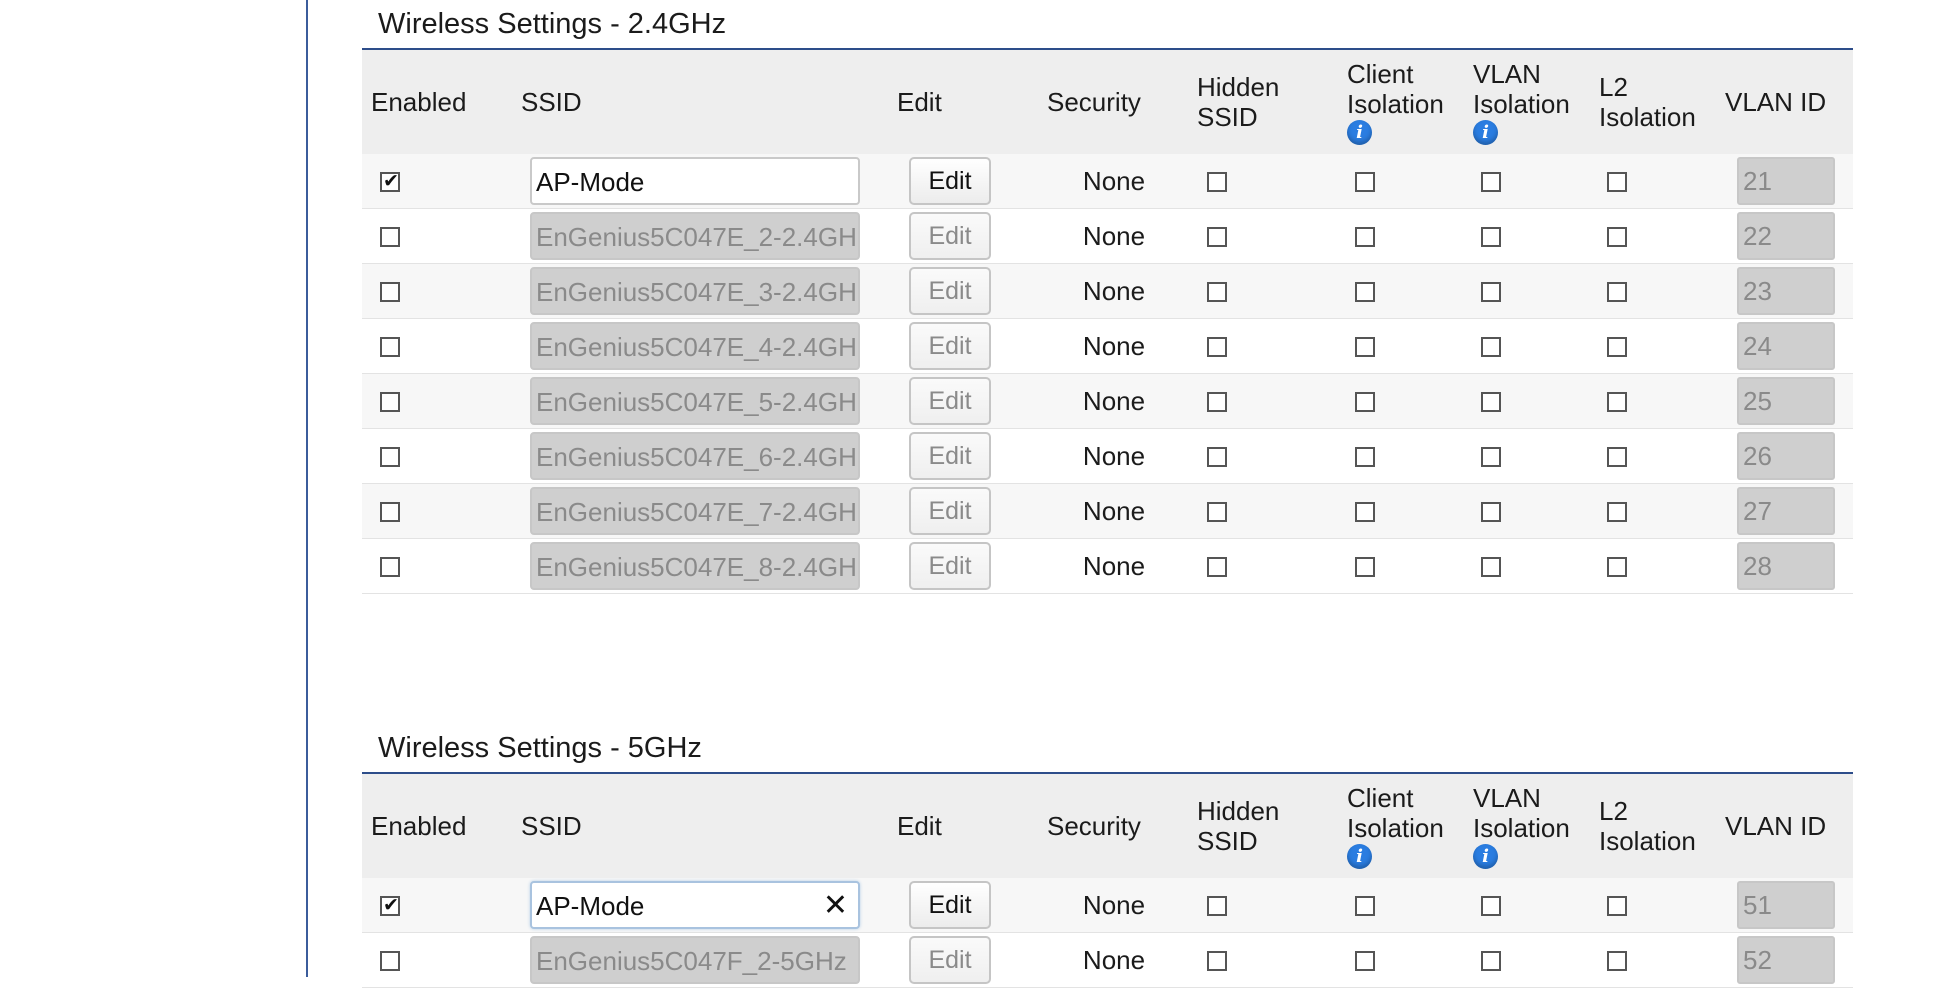 This screenshot has height=988, width=1944. I want to click on ssid-input: EnGenius5C047E_5-2.4GH, so click(695, 401).